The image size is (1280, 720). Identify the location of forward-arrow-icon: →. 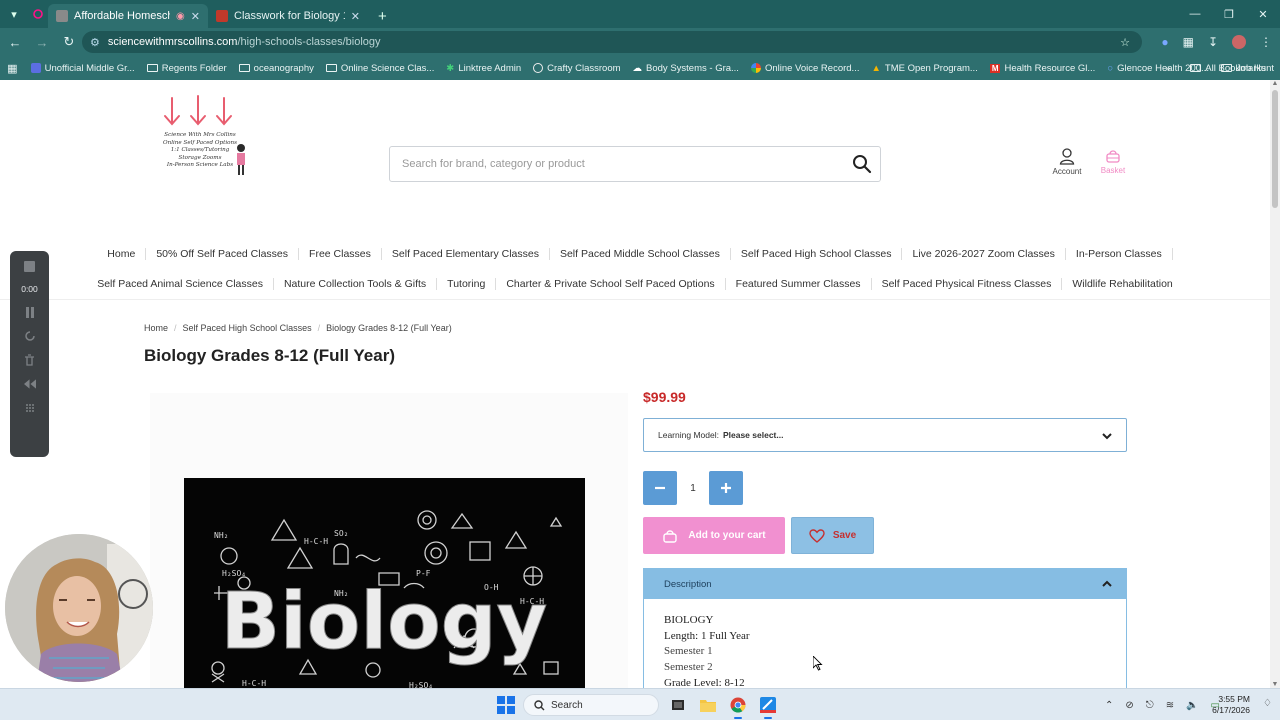
(42, 42).